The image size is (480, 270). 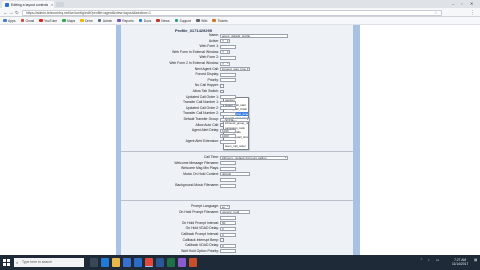 I want to click on bookmark-item: Tickets, so click(x=220, y=21).